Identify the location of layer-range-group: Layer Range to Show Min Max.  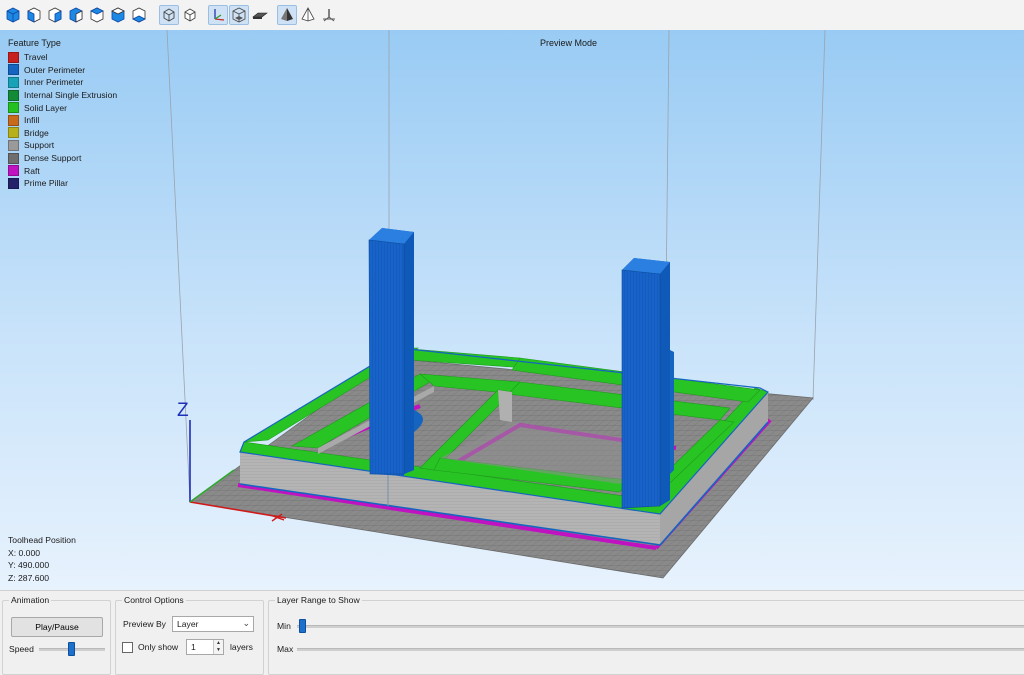
(646, 635).